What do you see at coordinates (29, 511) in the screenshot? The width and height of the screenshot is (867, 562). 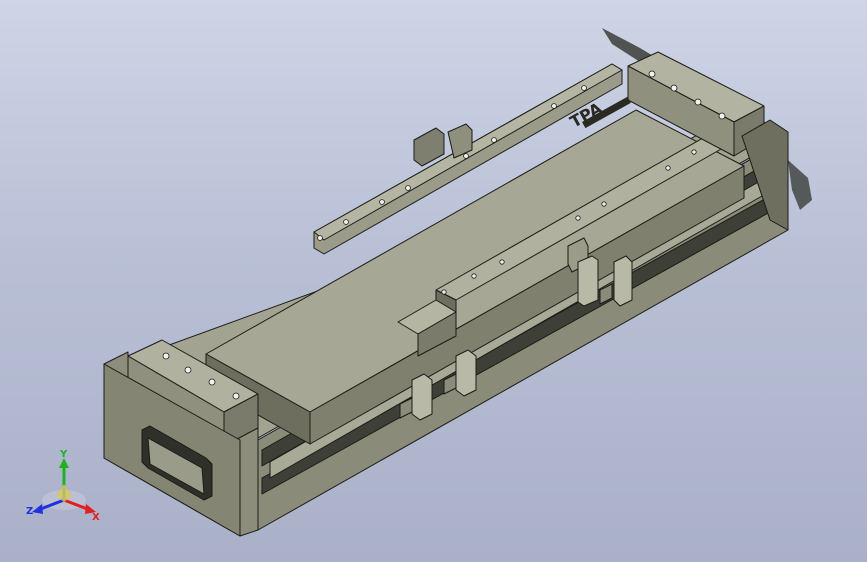 I see `z-axis-label: Z` at bounding box center [29, 511].